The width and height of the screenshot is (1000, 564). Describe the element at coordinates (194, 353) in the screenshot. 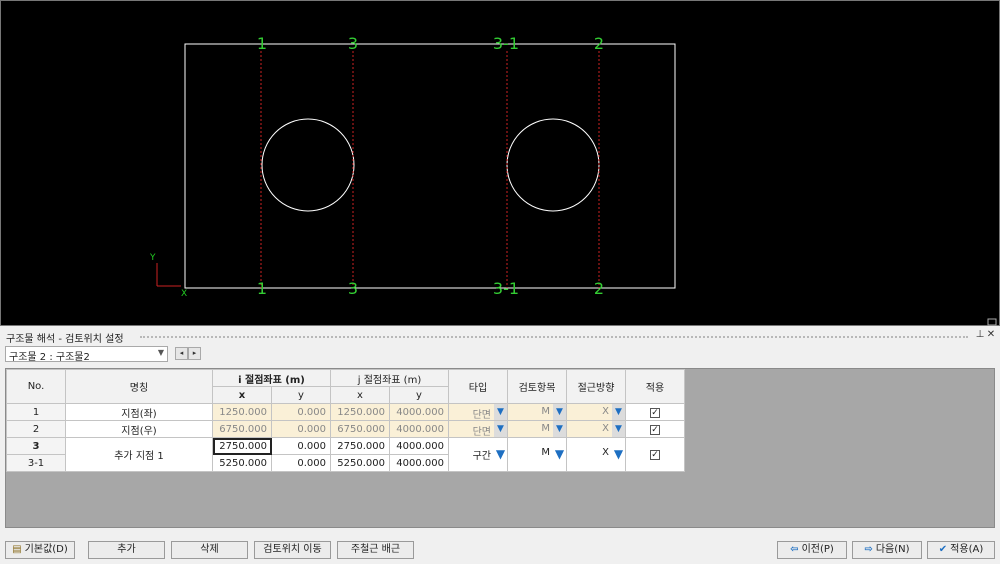

I see `next-structure-button: ▸` at that location.